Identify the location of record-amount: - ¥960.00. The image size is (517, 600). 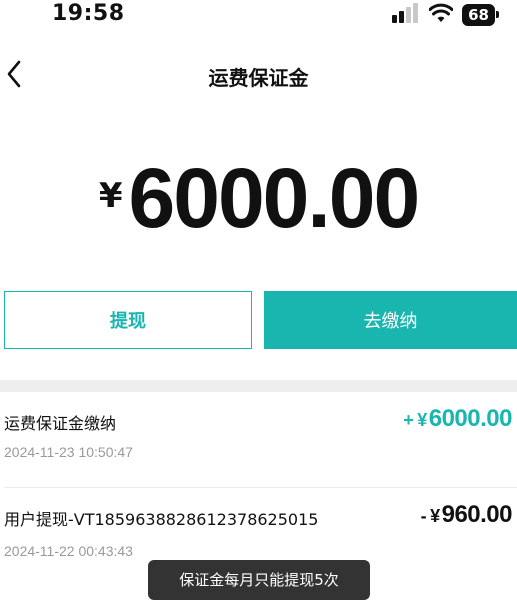
(466, 515).